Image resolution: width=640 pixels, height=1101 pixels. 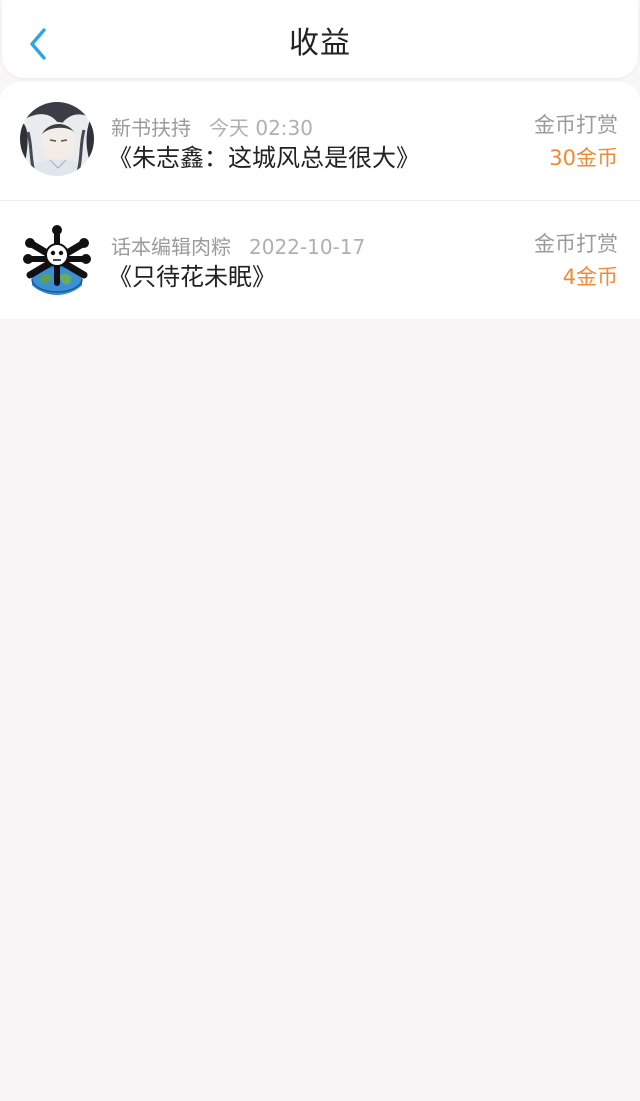 What do you see at coordinates (590, 277) in the screenshot?
I see `reward-amount: 4金币` at bounding box center [590, 277].